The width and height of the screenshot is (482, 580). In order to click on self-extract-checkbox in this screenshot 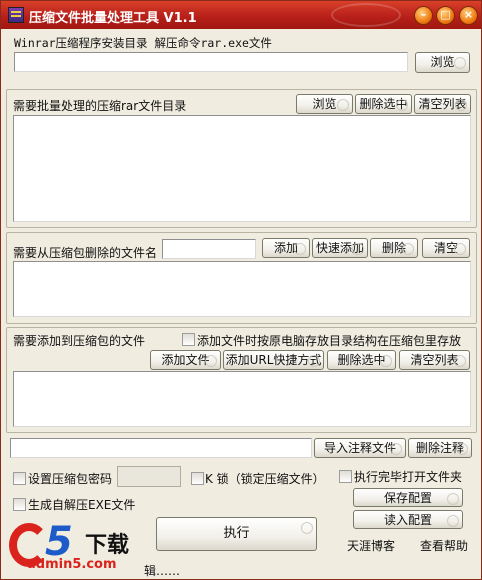, I will do `click(19, 504)`.